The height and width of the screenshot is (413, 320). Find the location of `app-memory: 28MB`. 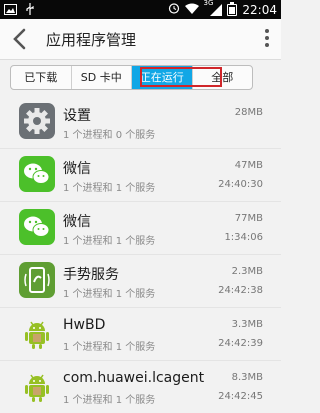

app-memory: 28MB is located at coordinates (248, 112).